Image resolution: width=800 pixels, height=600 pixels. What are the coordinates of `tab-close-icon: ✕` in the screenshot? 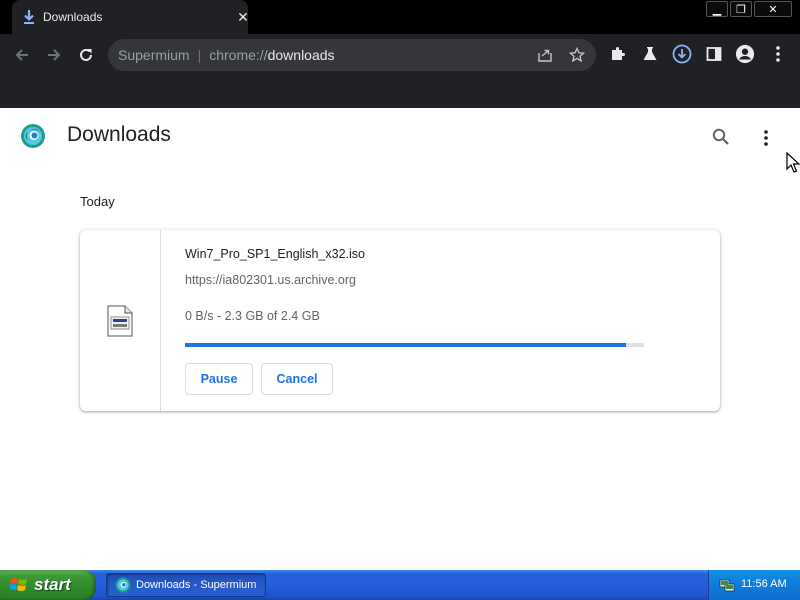 It's located at (243, 17).